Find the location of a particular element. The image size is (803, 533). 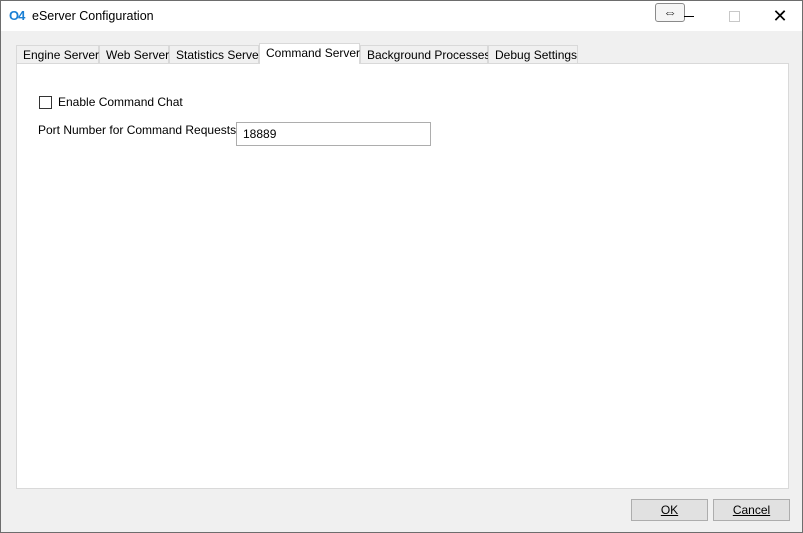

window-title: eServer Configuration is located at coordinates (93, 16).